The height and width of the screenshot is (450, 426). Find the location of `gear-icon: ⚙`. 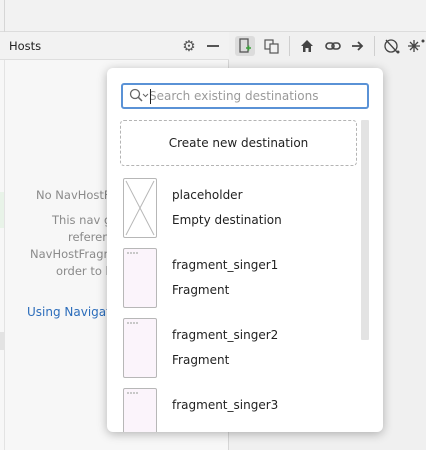

gear-icon: ⚙ is located at coordinates (189, 46).